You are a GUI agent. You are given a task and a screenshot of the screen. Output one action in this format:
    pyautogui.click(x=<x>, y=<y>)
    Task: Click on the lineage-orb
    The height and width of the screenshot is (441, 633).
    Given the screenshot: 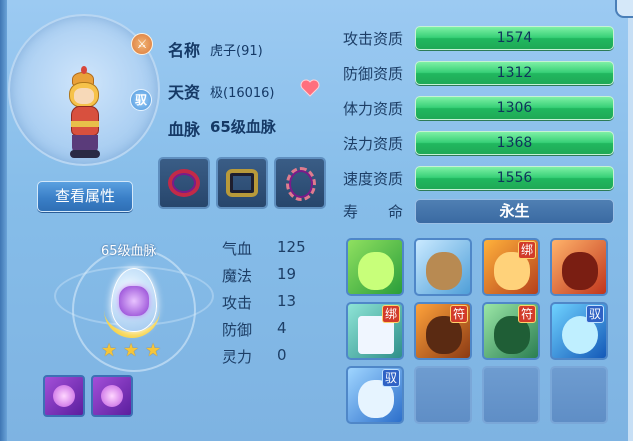 What is the action you would take?
    pyautogui.click(x=134, y=300)
    